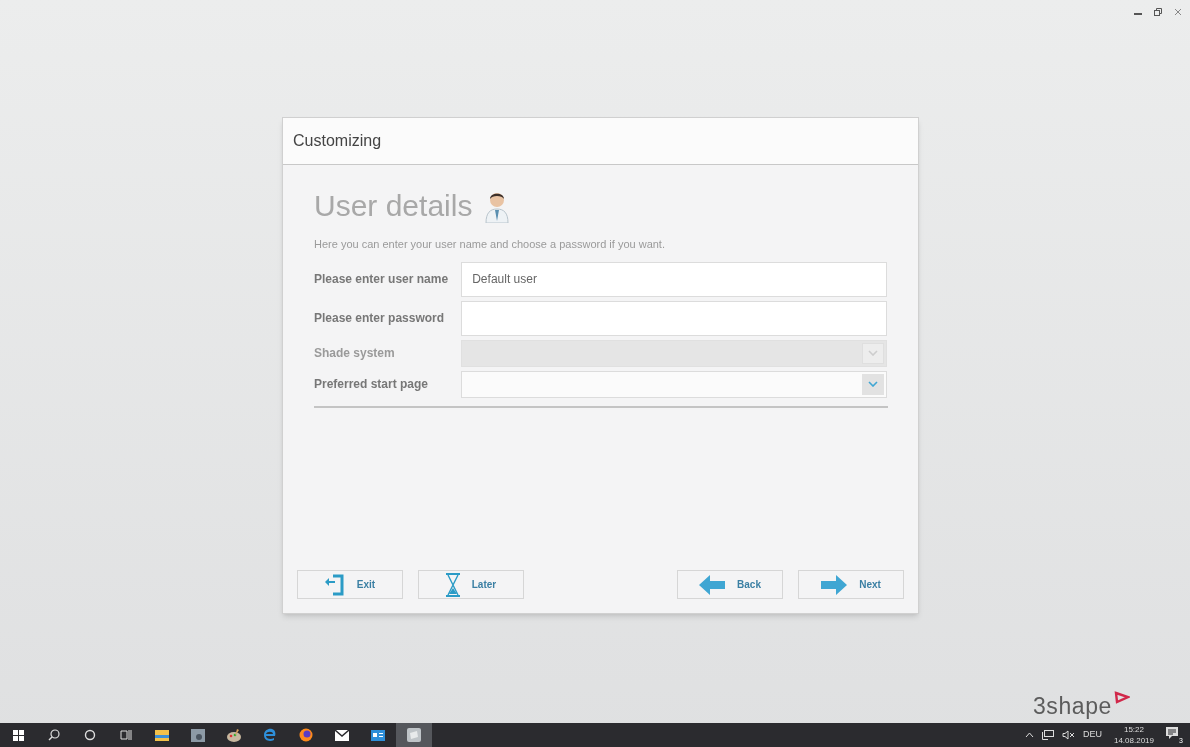  I want to click on circle-icon, so click(90, 735).